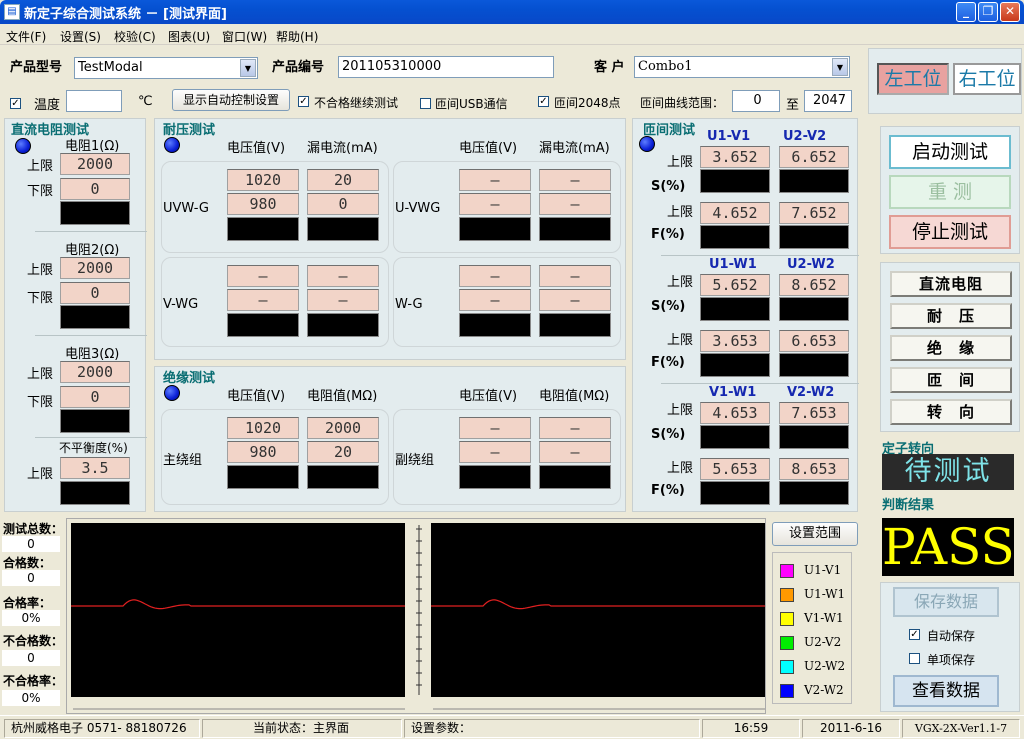 The height and width of the screenshot is (739, 1024). What do you see at coordinates (951, 348) in the screenshot?
I see `insulation-item: 绝 缘` at bounding box center [951, 348].